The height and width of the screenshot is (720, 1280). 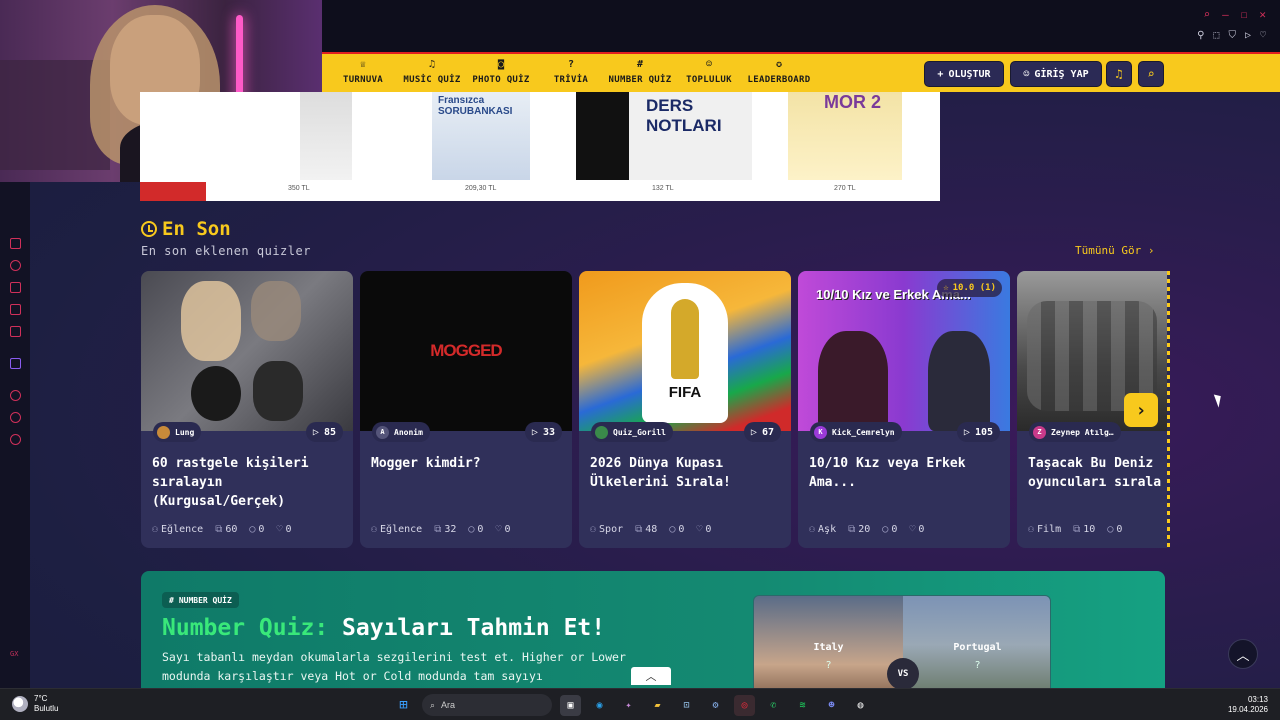 I want to click on play-count-value: 67, so click(x=767, y=432).